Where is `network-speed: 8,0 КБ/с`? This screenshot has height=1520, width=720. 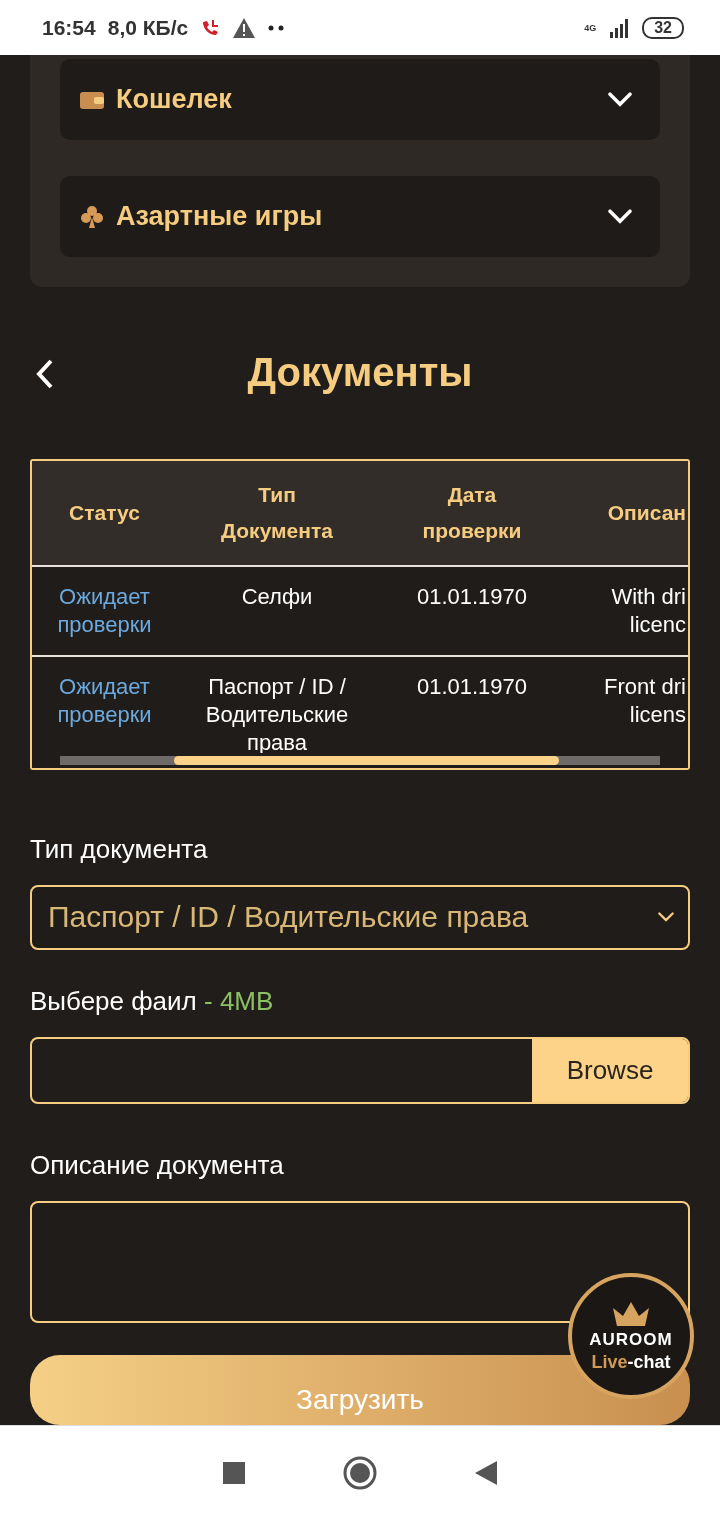 network-speed: 8,0 КБ/с is located at coordinates (148, 27).